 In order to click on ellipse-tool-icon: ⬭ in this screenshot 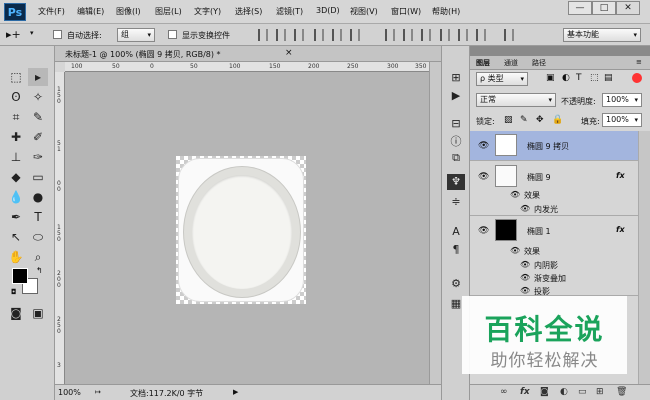, I will do `click(38, 237)`.